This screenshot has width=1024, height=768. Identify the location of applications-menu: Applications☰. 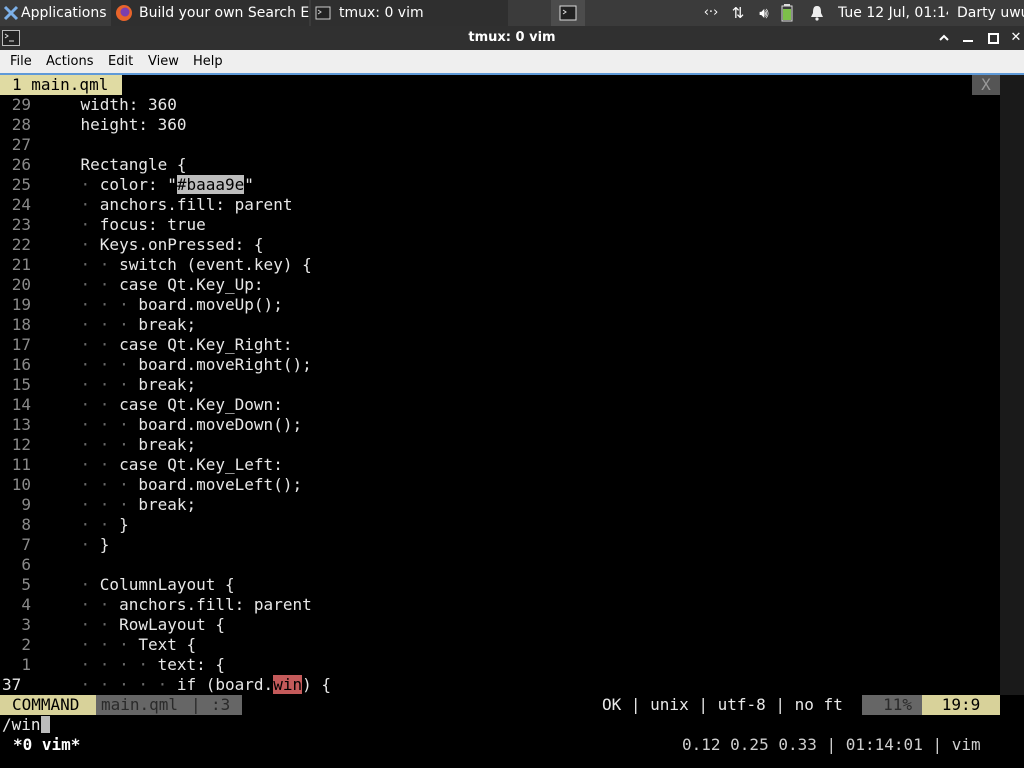
(54, 13).